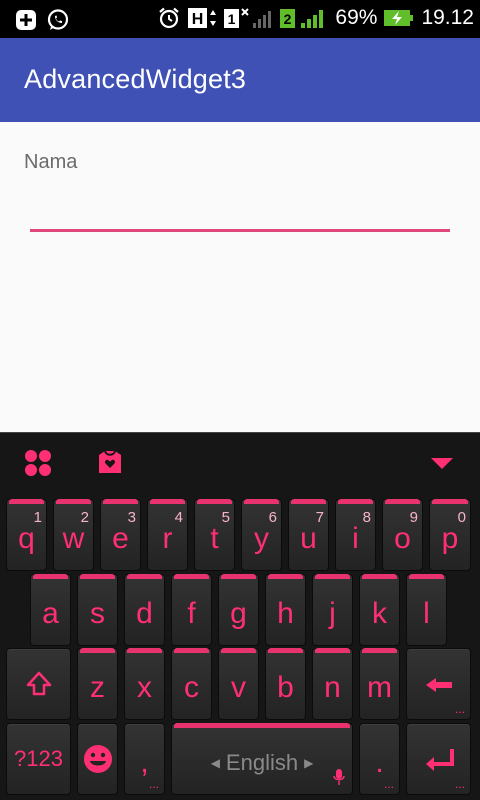 This screenshot has width=480, height=800. Describe the element at coordinates (214, 535) in the screenshot. I see `key-t: t5` at that location.